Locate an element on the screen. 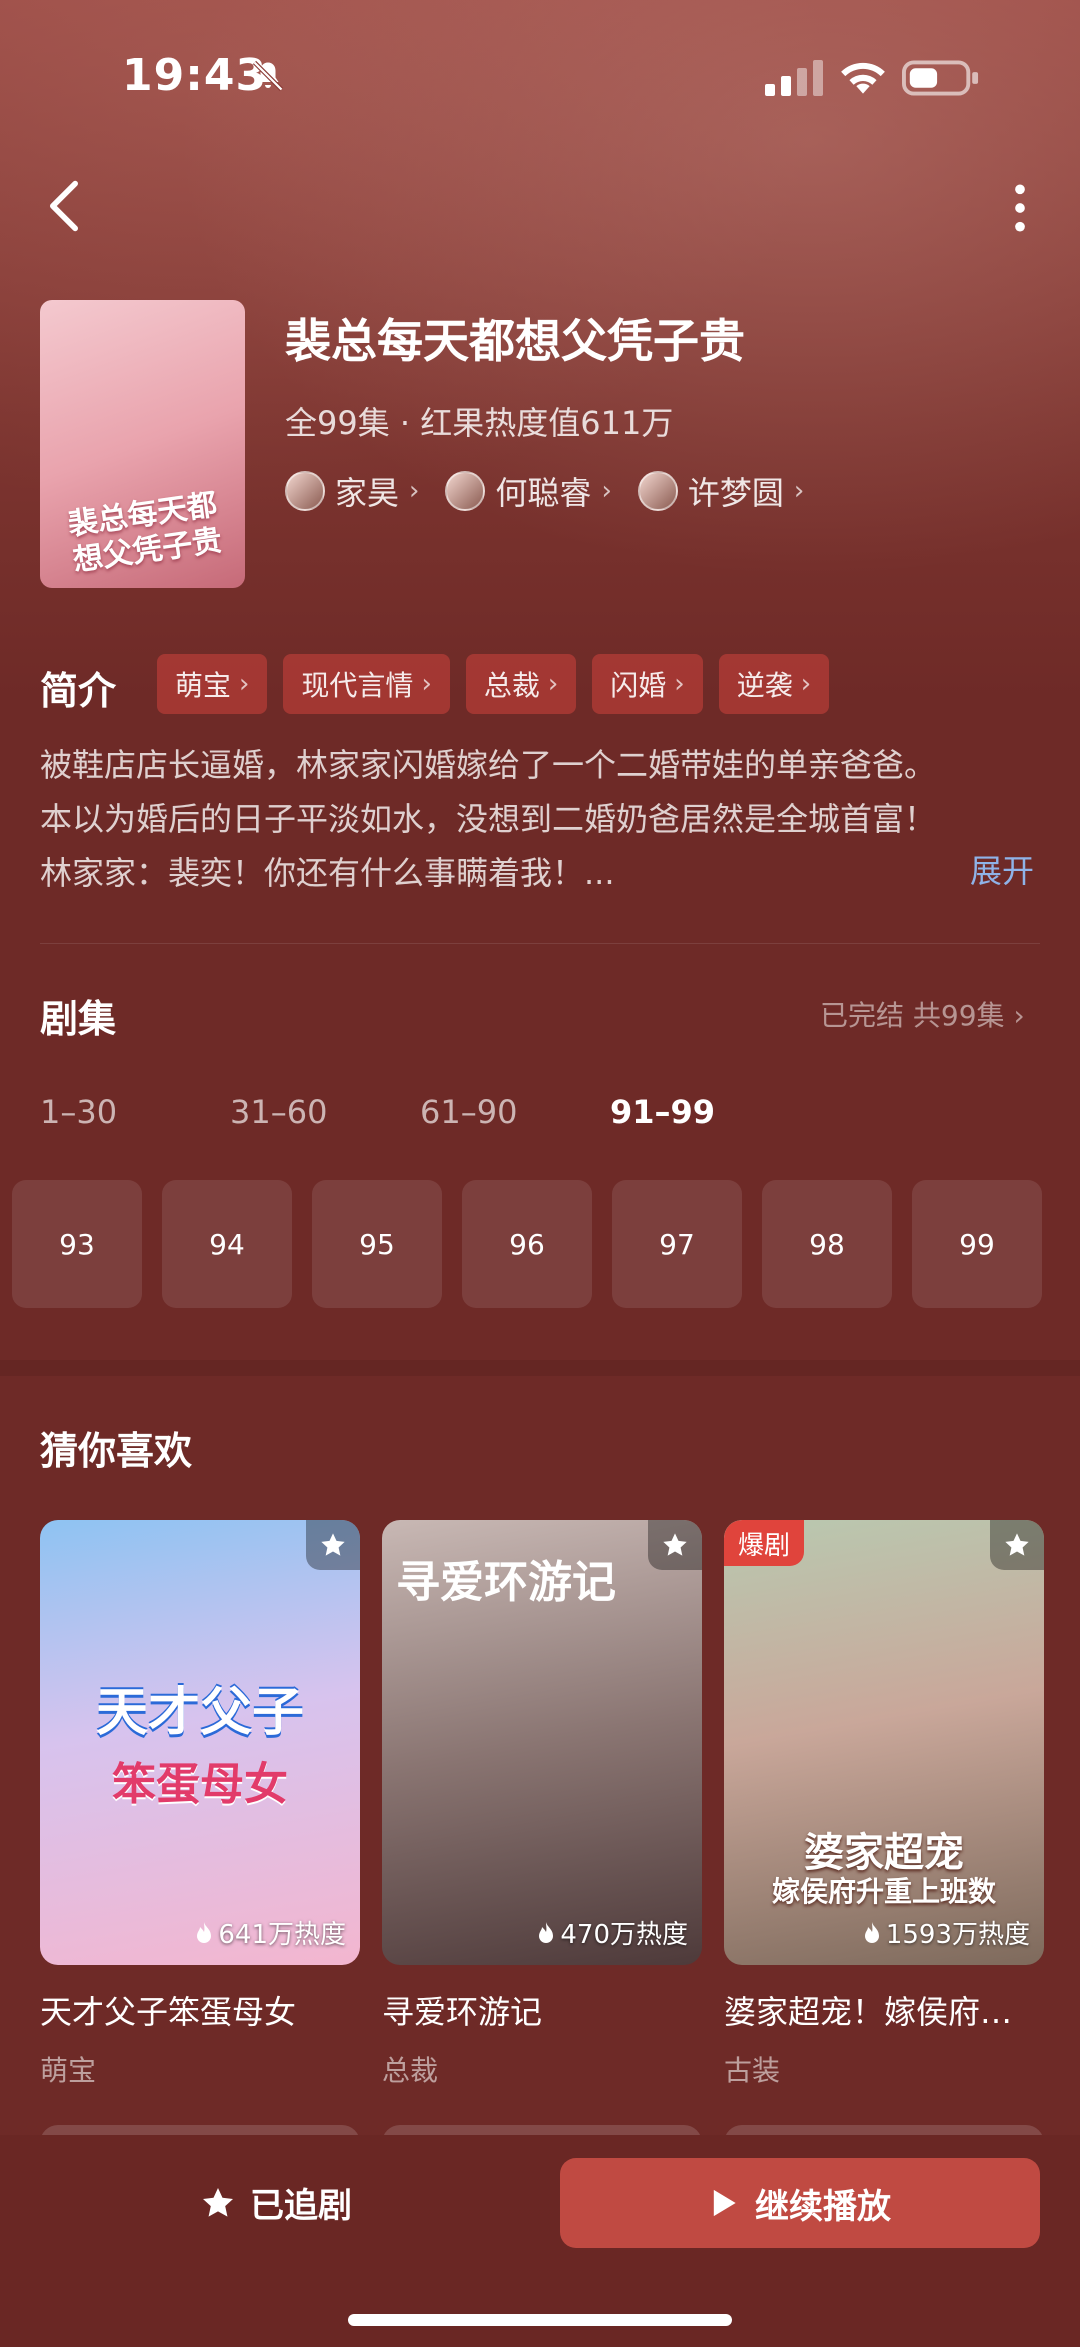 The height and width of the screenshot is (2347, 1080). recommend-card: 爆剧 婆家超宠 嫁侯府升重上班数 1593万热度 婆家超宠！嫁侯府… 古装 is located at coordinates (884, 1804).